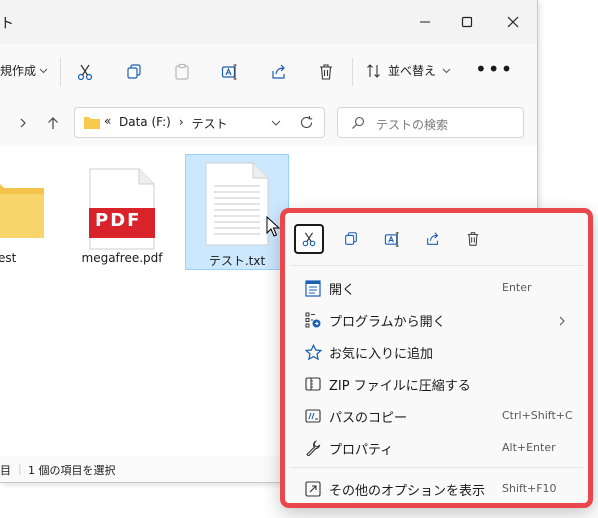 This screenshot has width=598, height=518. Describe the element at coordinates (313, 352) in the screenshot. I see `star-icon` at that location.